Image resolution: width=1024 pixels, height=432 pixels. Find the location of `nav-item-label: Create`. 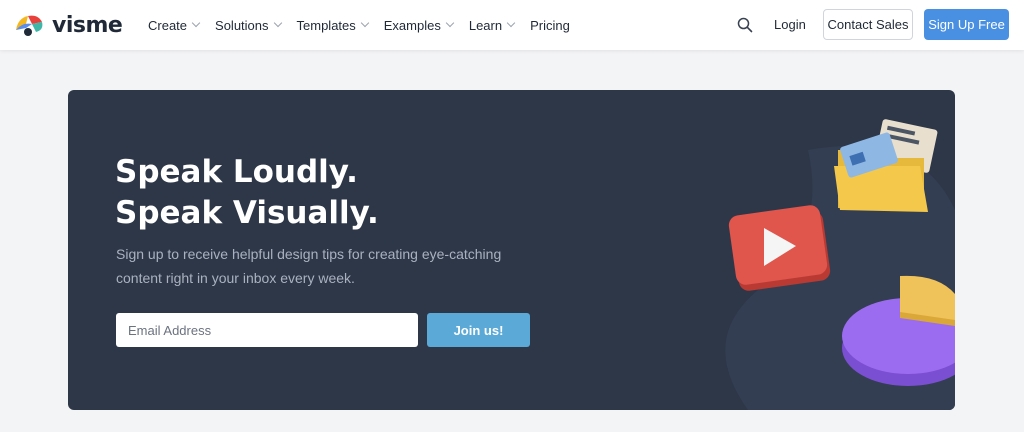

nav-item-label: Create is located at coordinates (168, 25).